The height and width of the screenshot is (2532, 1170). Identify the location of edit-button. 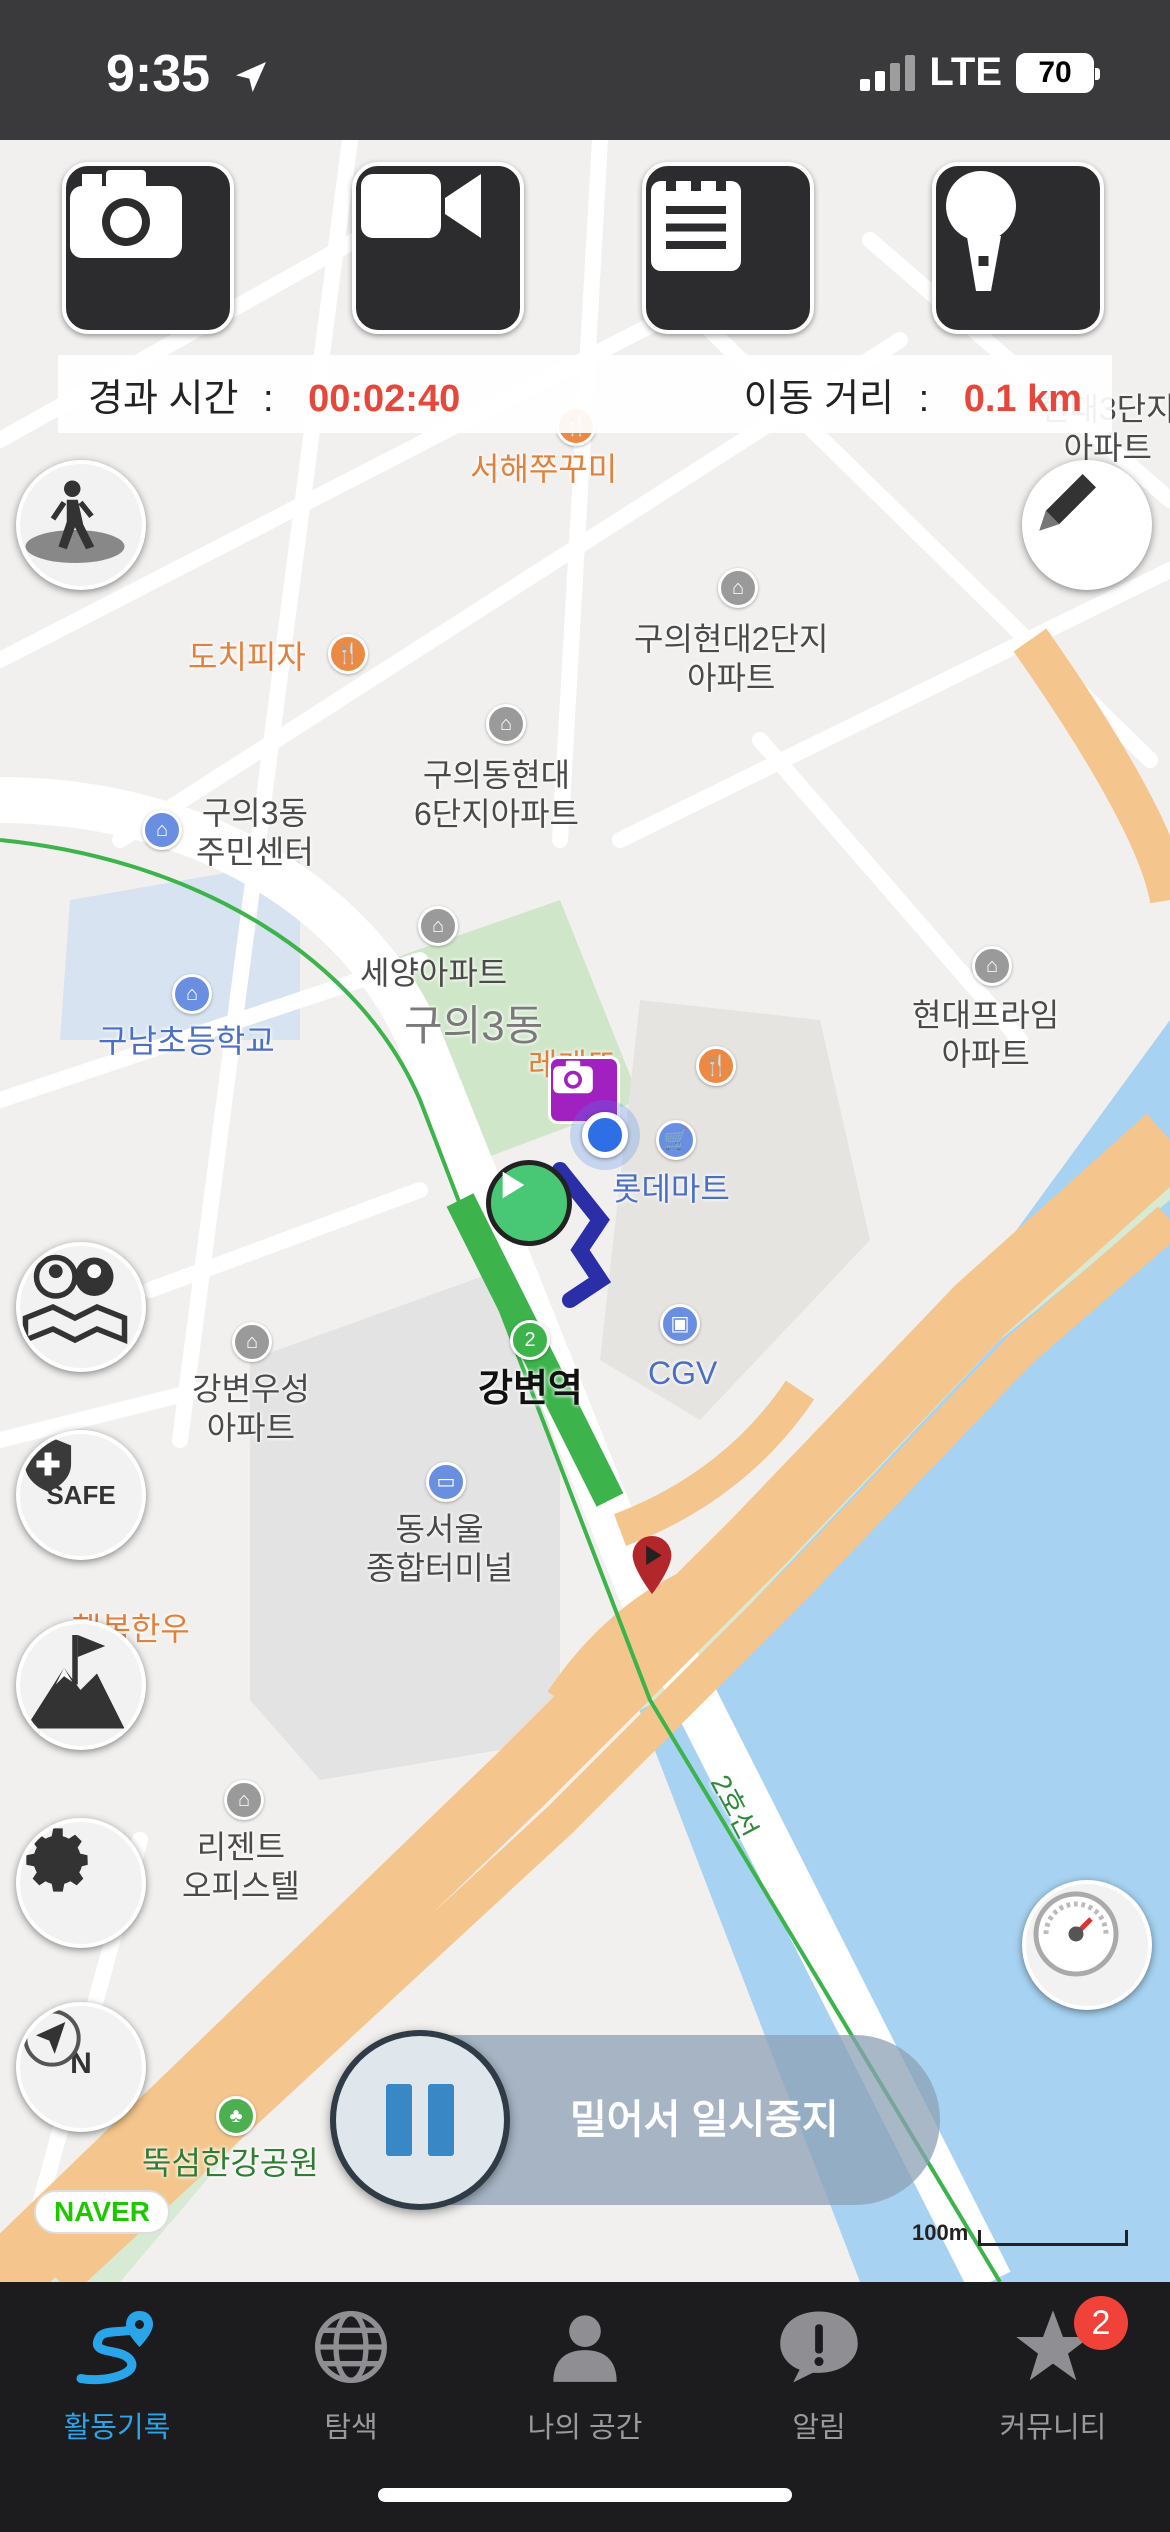
(1087, 525).